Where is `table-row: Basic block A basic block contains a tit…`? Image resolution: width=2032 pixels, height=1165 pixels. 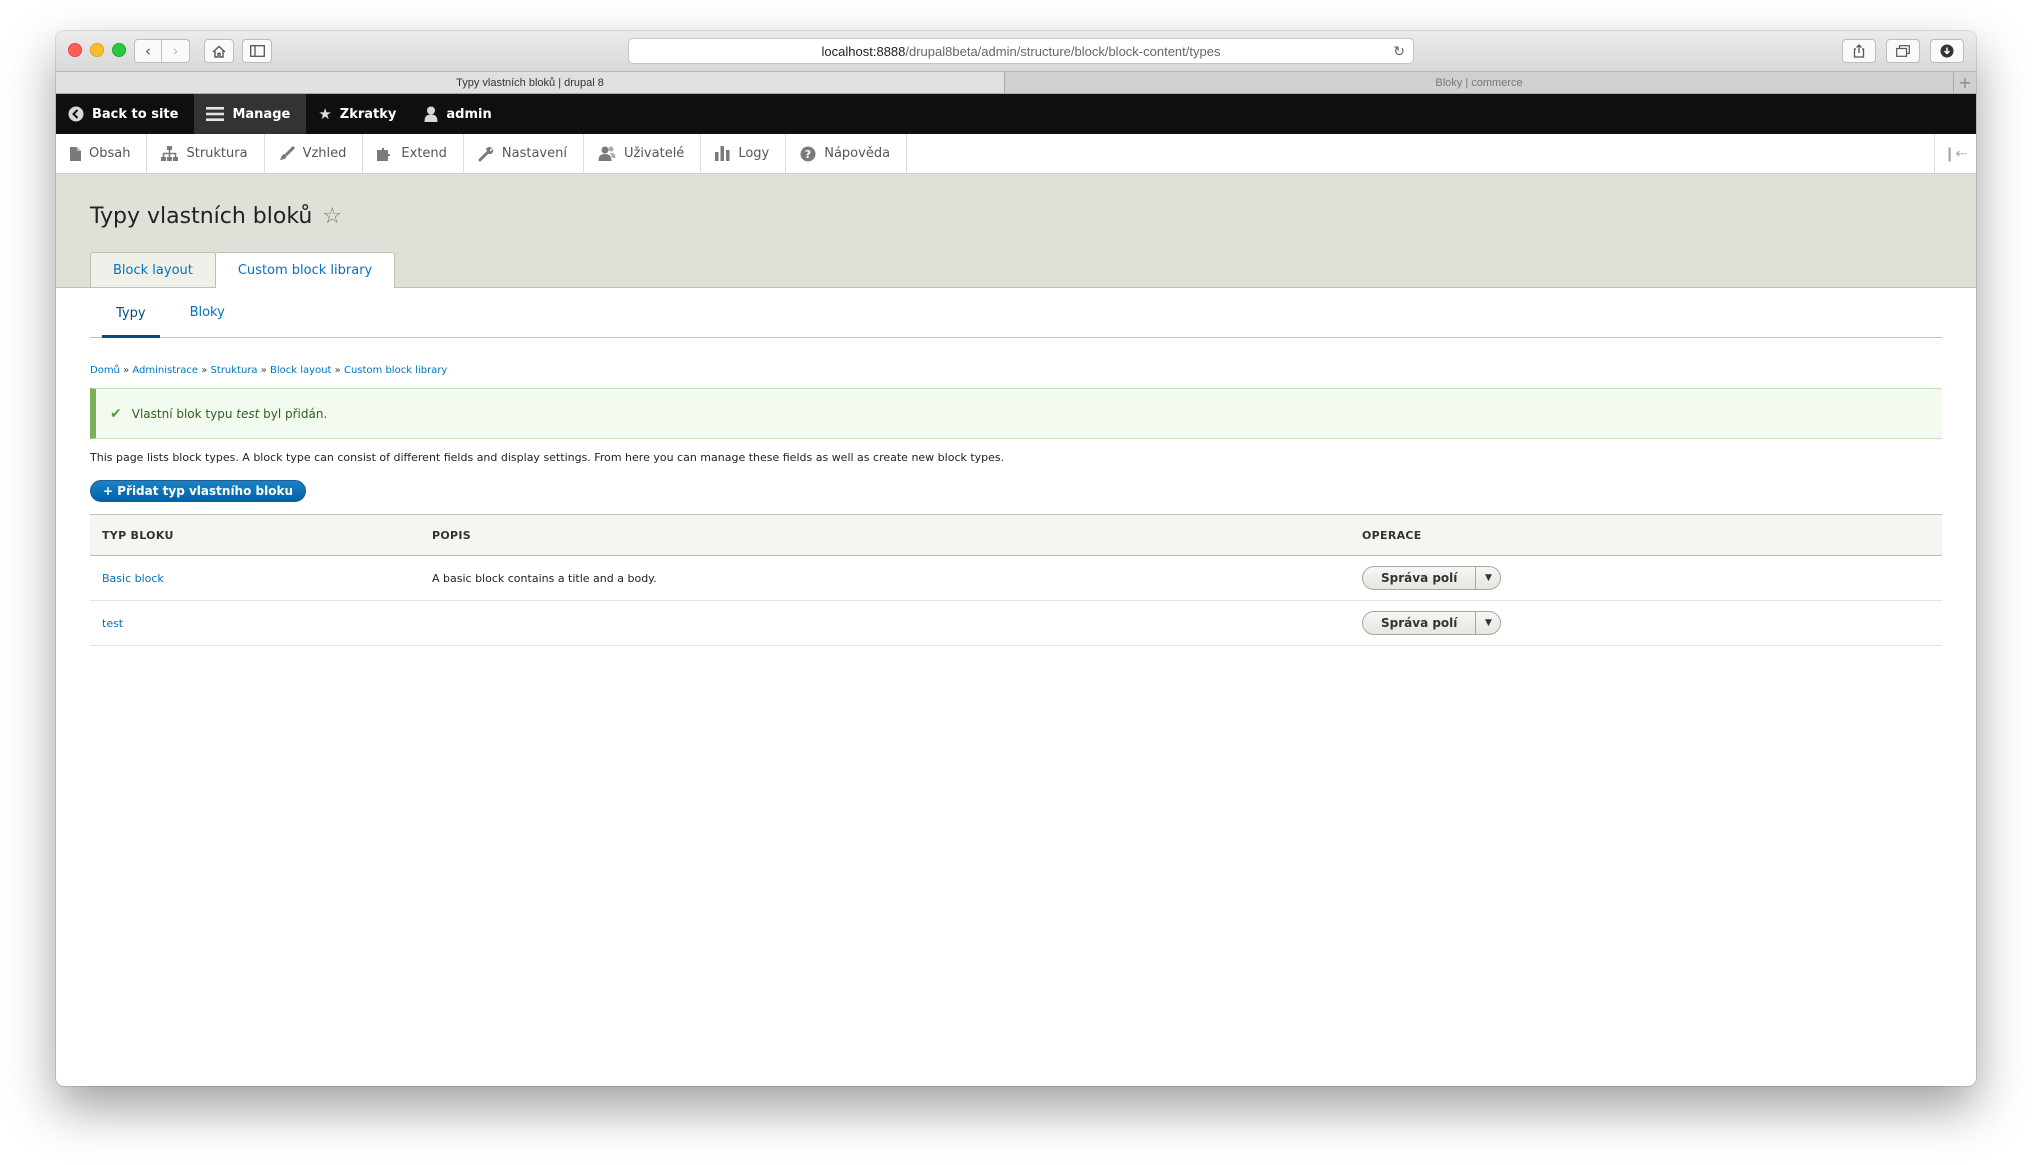 table-row: Basic block A basic block contains a tit… is located at coordinates (1016, 578).